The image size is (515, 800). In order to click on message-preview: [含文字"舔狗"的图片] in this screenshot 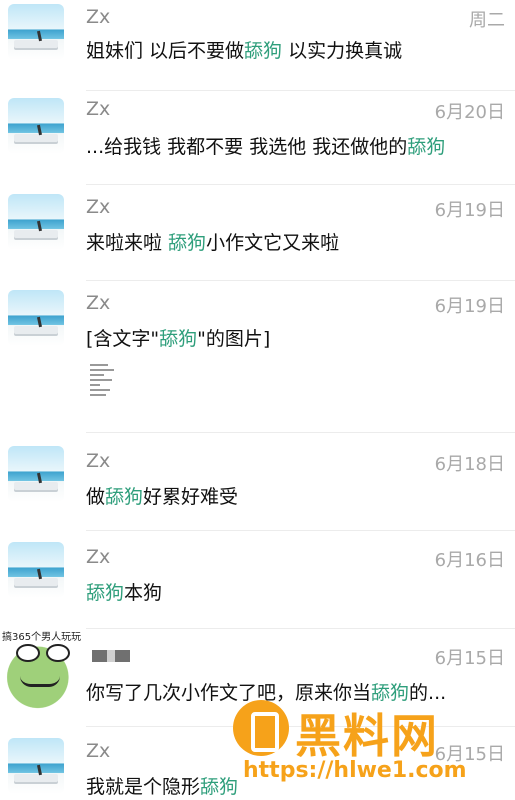, I will do `click(178, 337)`.